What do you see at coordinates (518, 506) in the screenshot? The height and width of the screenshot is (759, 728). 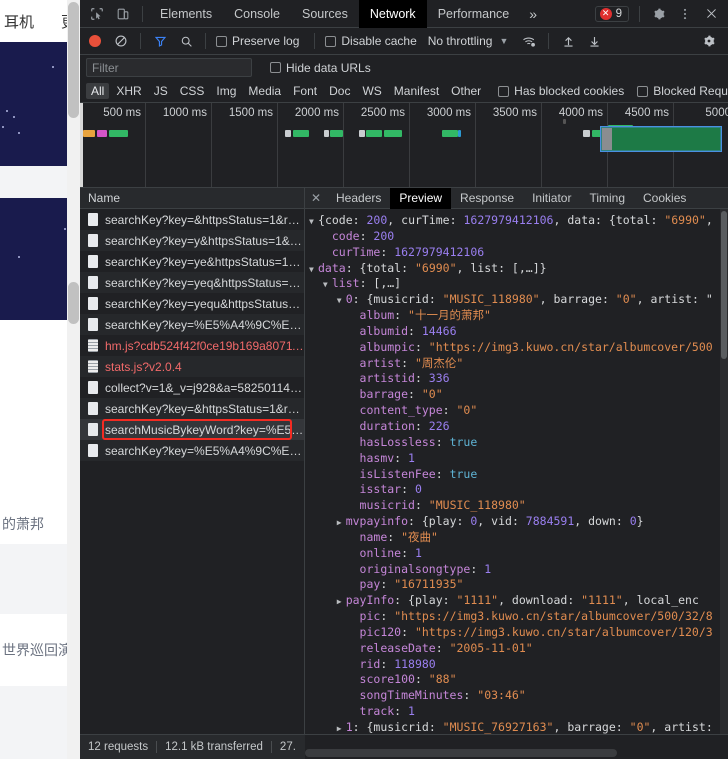 I see `json-line: musicrid: "MUSIC_118980"` at bounding box center [518, 506].